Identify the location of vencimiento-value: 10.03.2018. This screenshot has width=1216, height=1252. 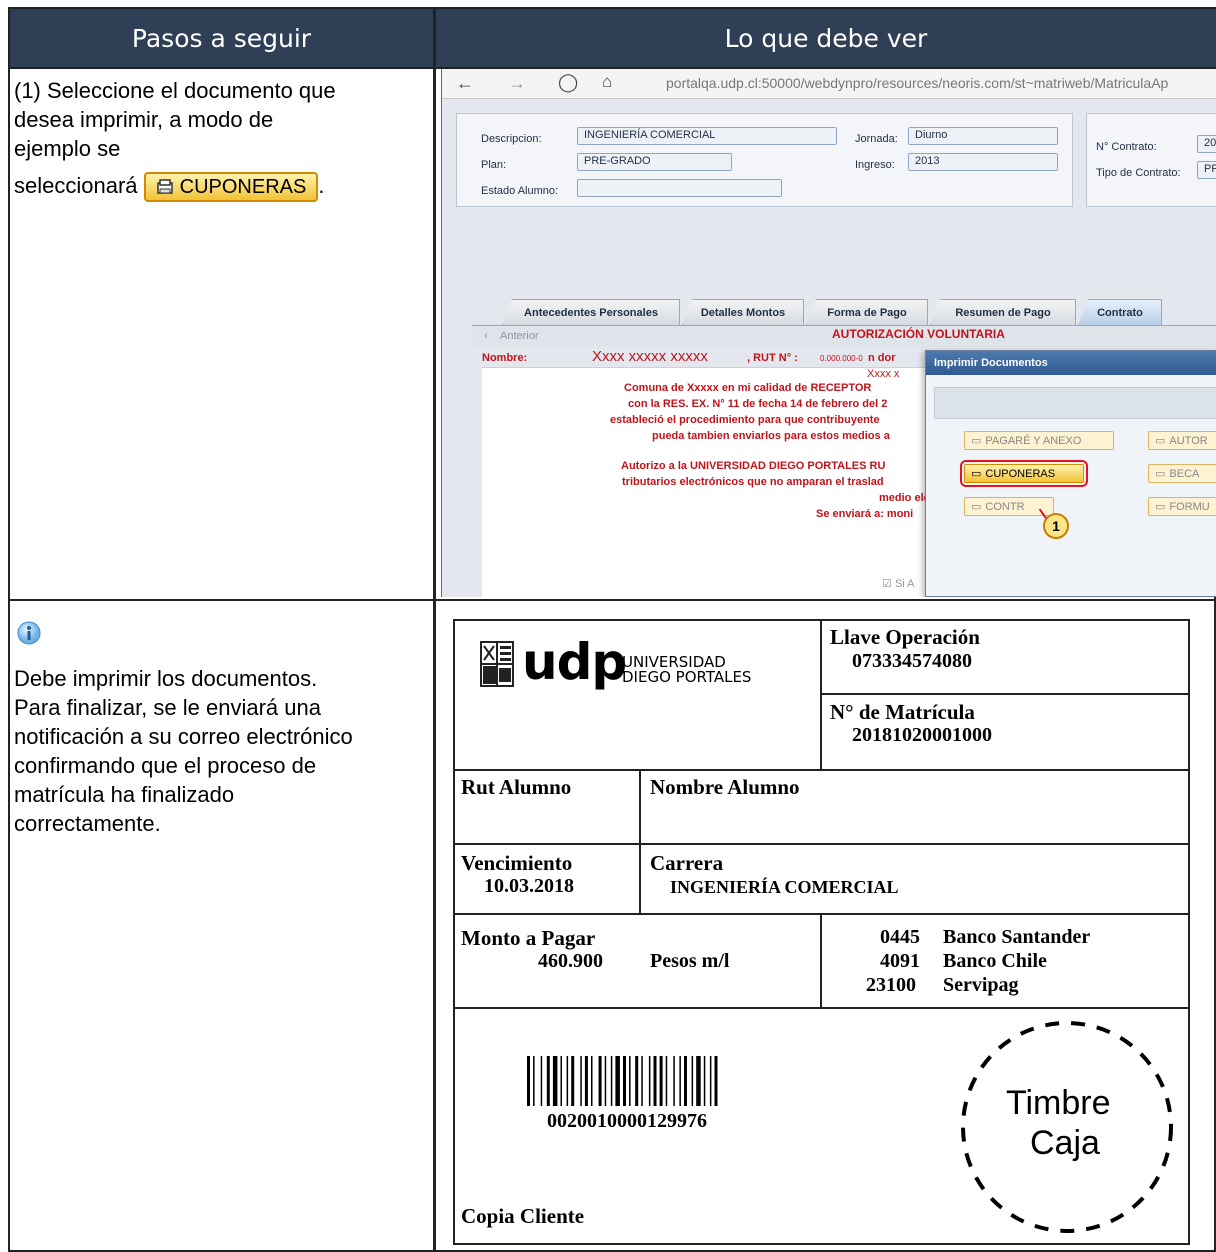
(529, 886).